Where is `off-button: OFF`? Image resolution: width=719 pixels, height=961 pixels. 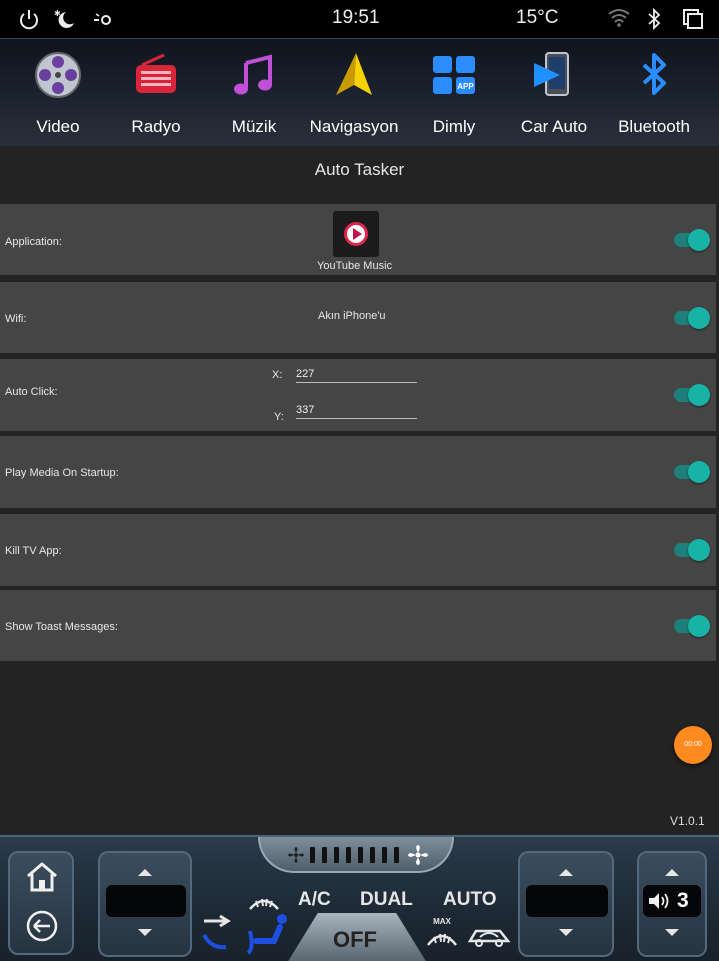
off-button: OFF is located at coordinates (357, 937).